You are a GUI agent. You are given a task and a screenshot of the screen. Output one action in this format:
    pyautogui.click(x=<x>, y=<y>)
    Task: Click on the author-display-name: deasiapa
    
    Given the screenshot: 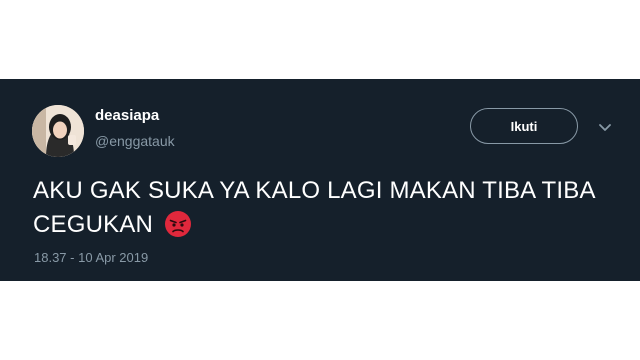 What is the action you would take?
    pyautogui.click(x=127, y=116)
    